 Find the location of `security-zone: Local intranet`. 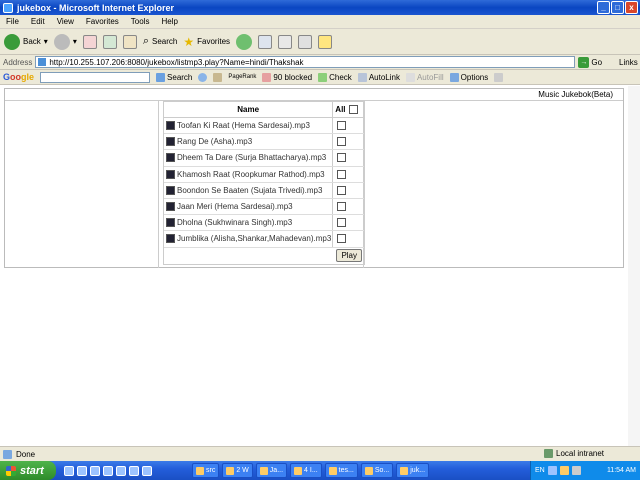

security-zone: Local intranet is located at coordinates (574, 453).